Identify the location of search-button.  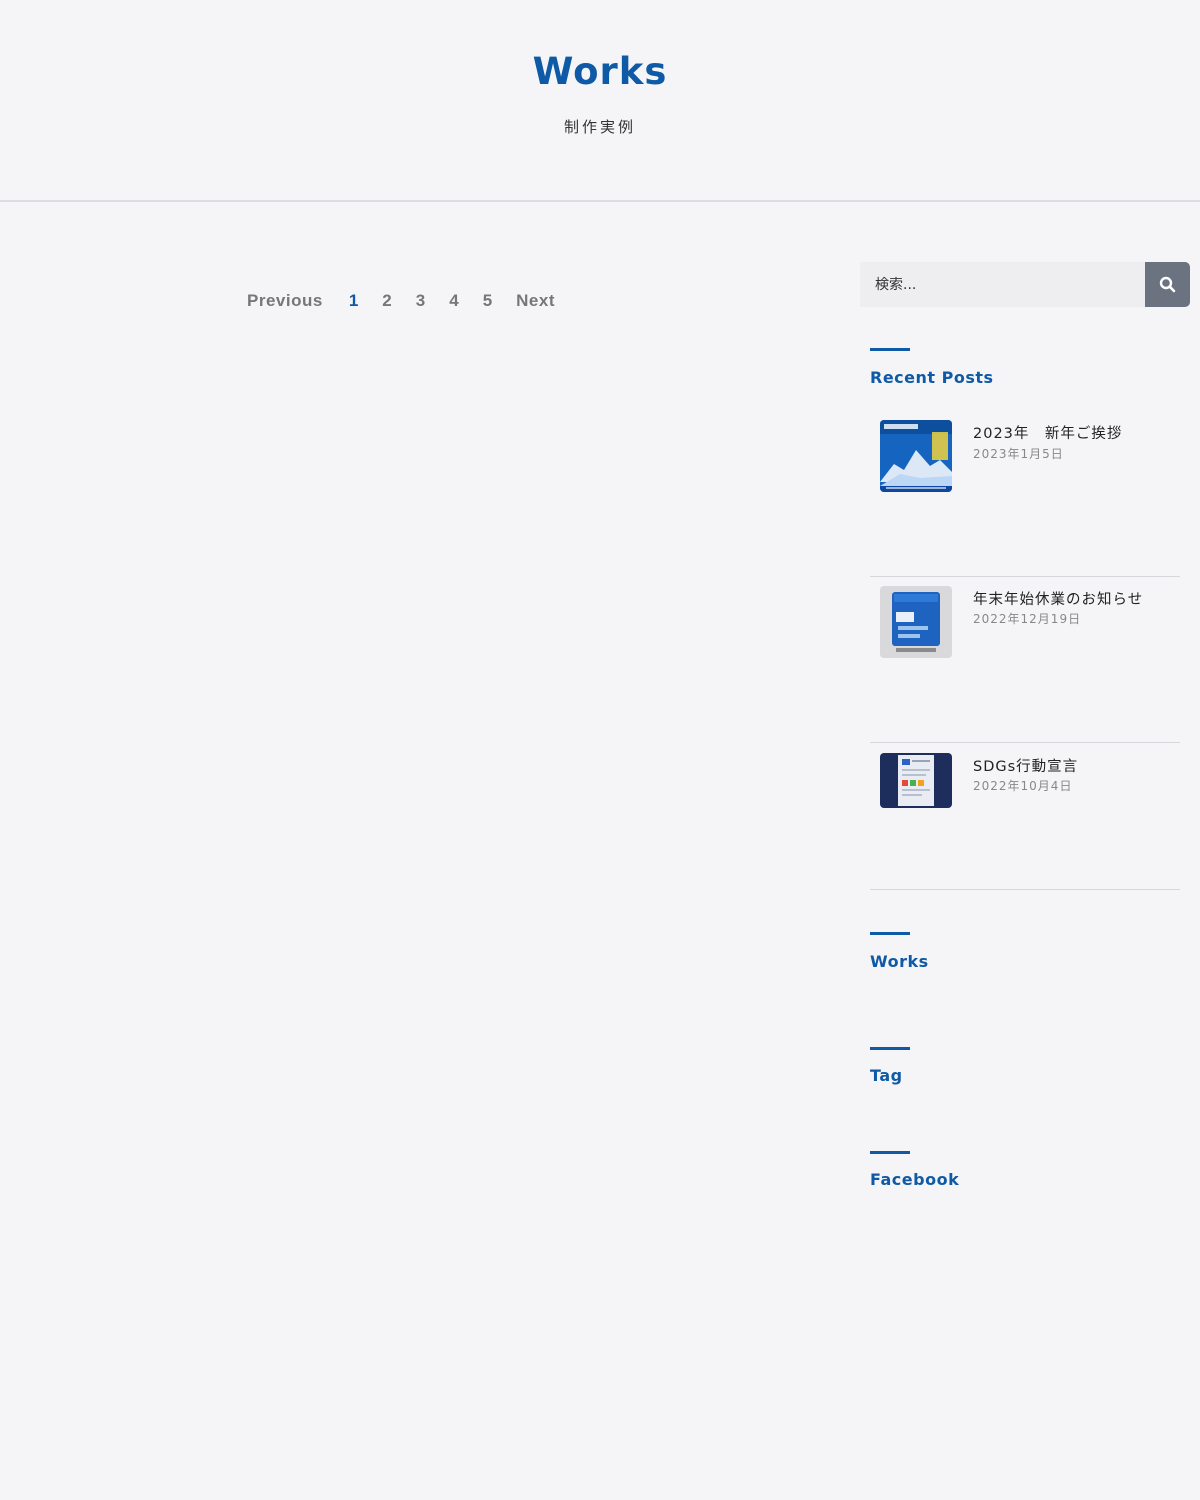
(1167, 284).